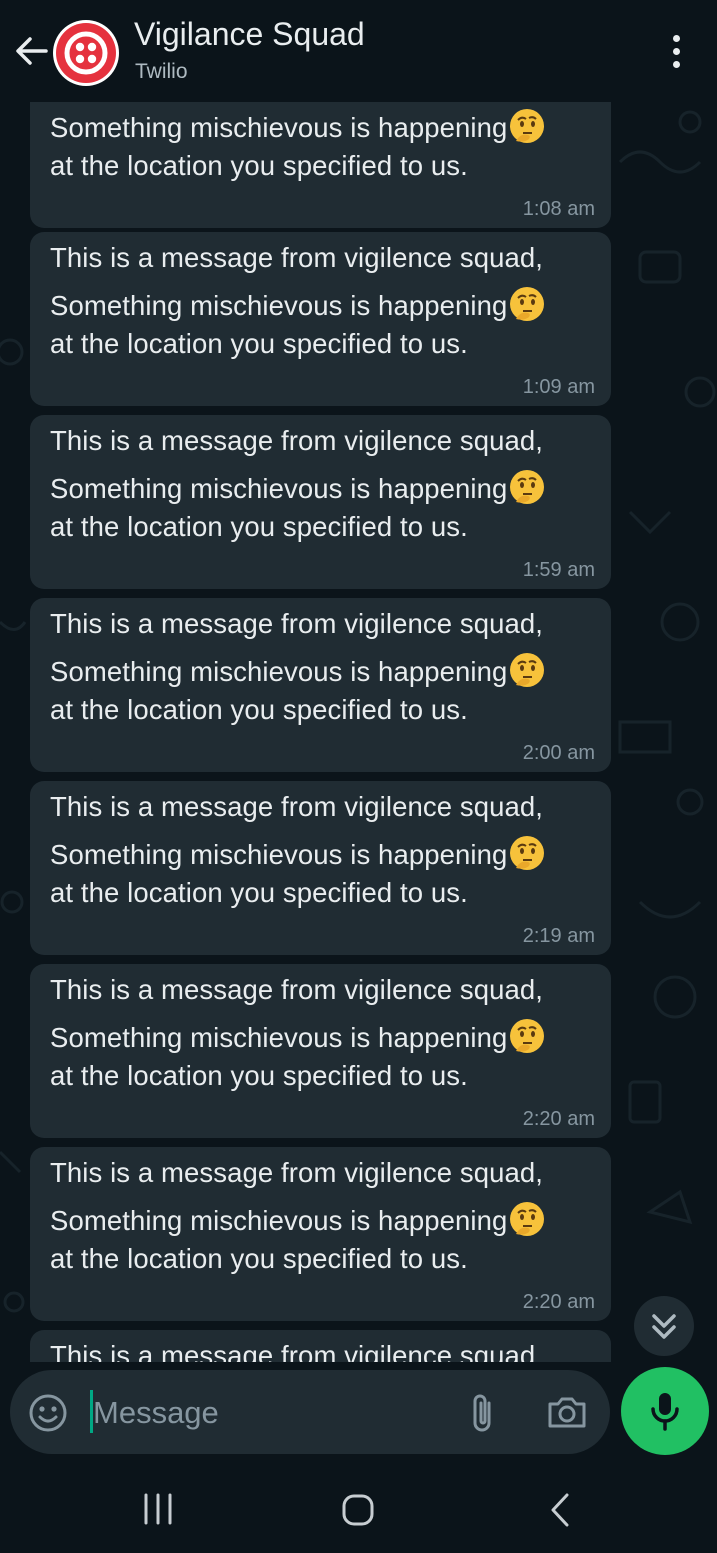 This screenshot has width=717, height=1553. I want to click on scroll-to-bottom-button, so click(664, 1326).